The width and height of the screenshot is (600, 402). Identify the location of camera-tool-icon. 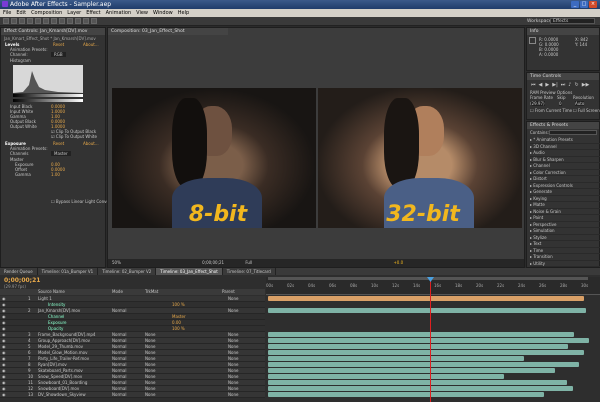
(38, 21).